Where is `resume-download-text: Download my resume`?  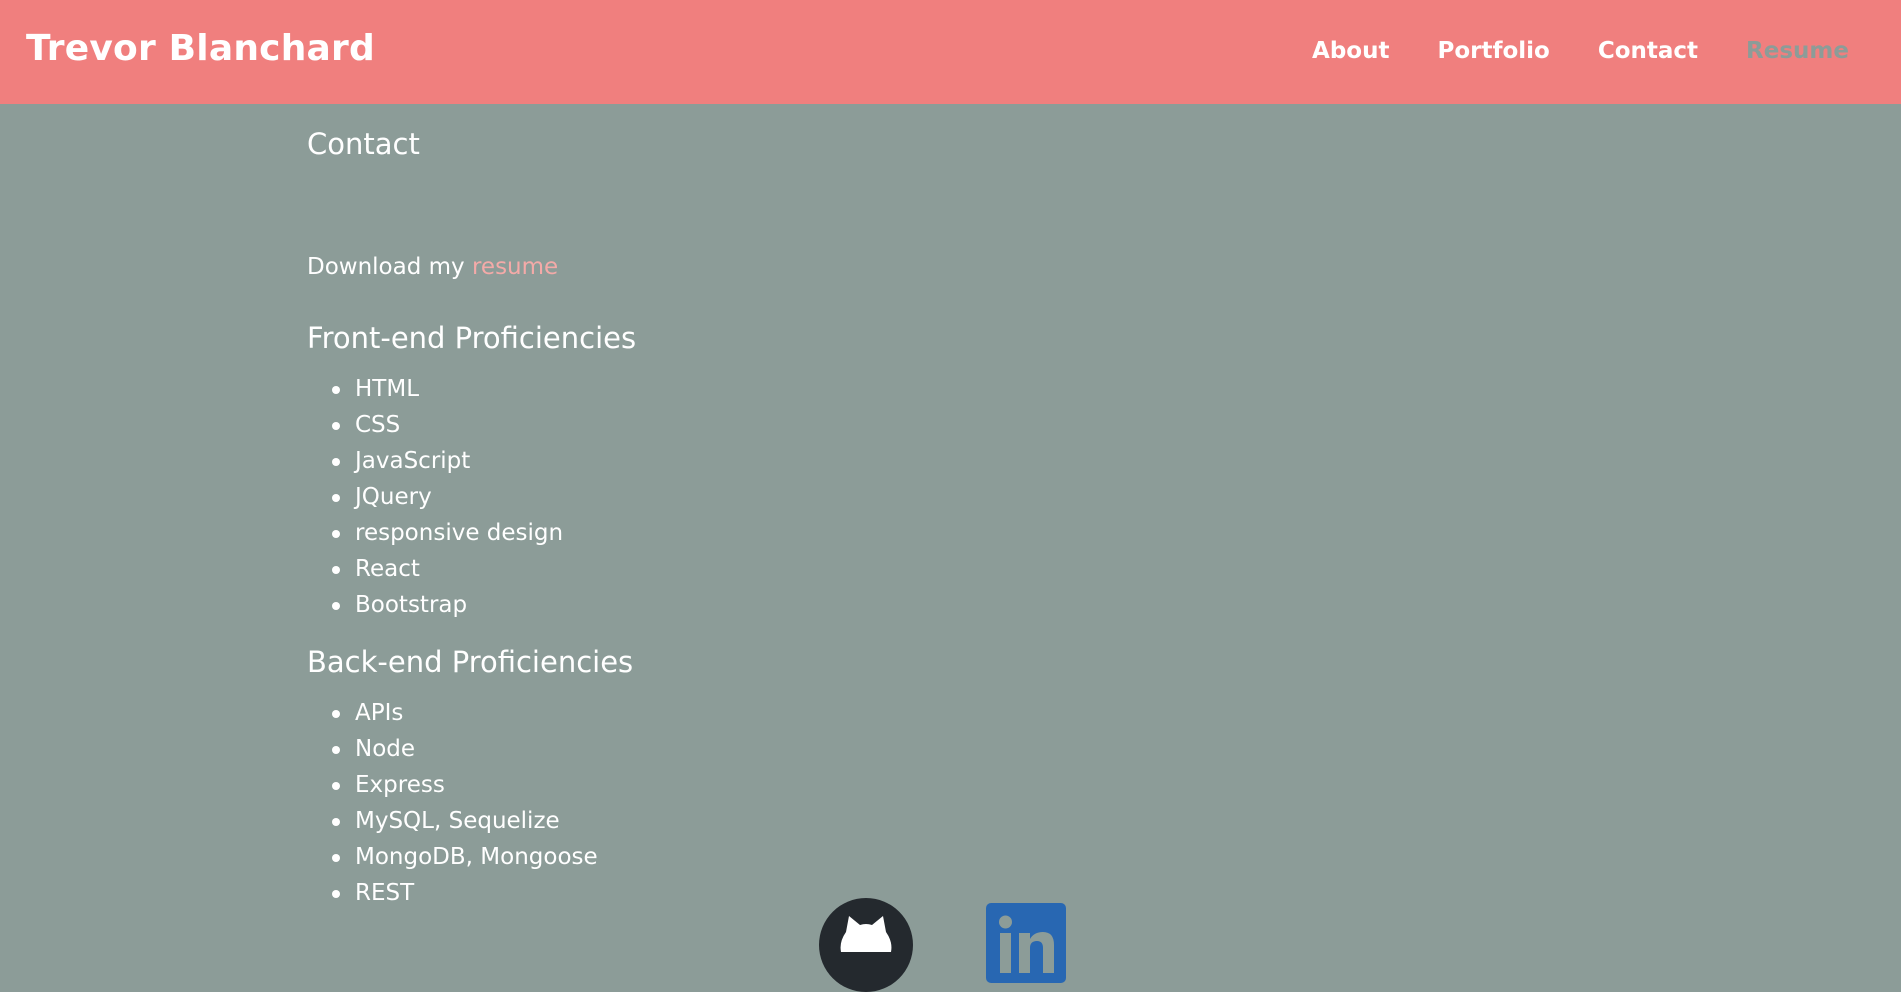
resume-download-text: Download my resume is located at coordinates (432, 267).